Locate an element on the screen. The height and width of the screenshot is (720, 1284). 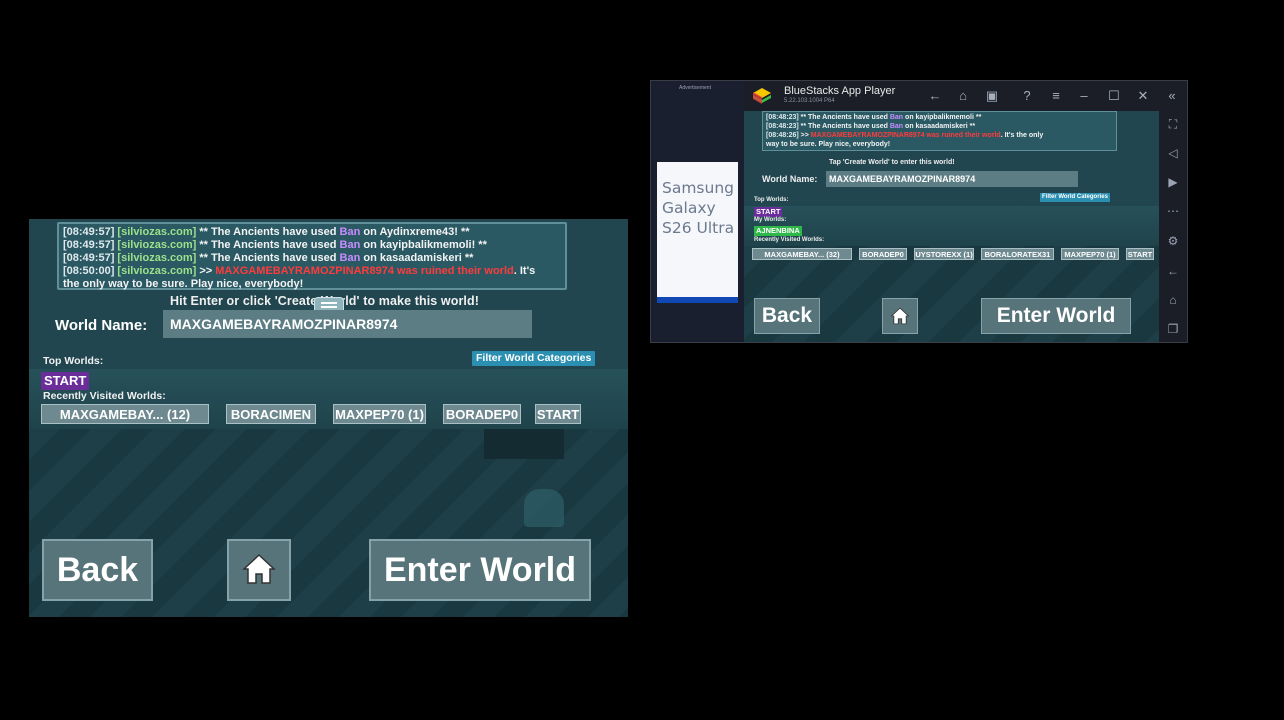
world-name-input: MAXGAMEBAYRAMOZPINAR8974 is located at coordinates (952, 179).